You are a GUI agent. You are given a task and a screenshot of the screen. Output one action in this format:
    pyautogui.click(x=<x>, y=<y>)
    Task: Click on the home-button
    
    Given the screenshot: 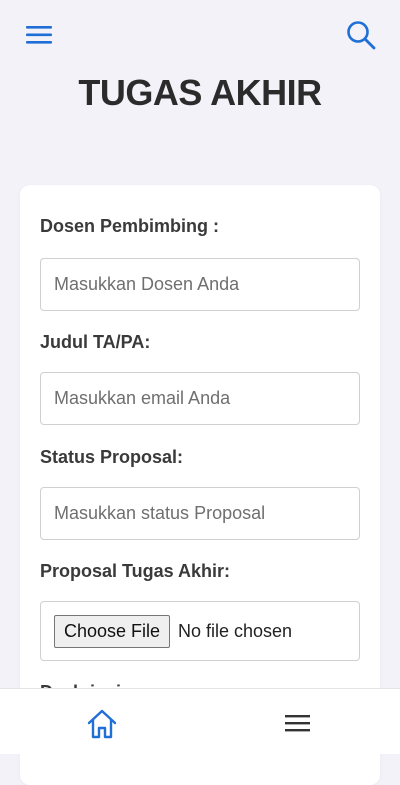 What is the action you would take?
    pyautogui.click(x=102, y=724)
    